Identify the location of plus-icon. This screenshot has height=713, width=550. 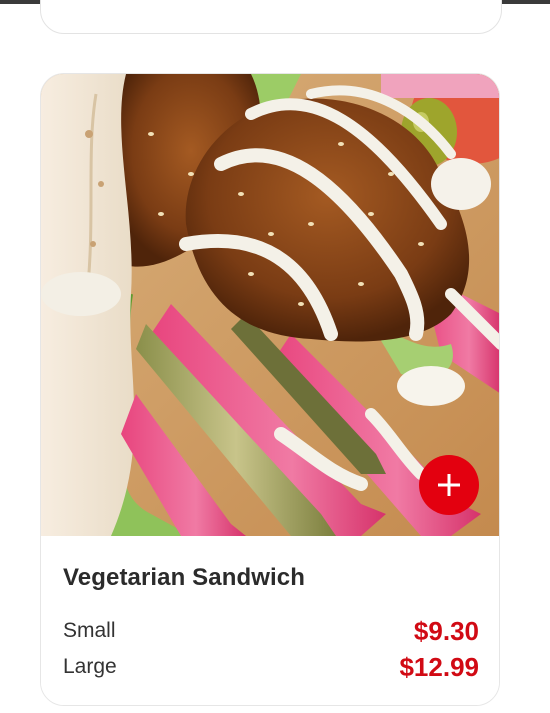
(449, 485).